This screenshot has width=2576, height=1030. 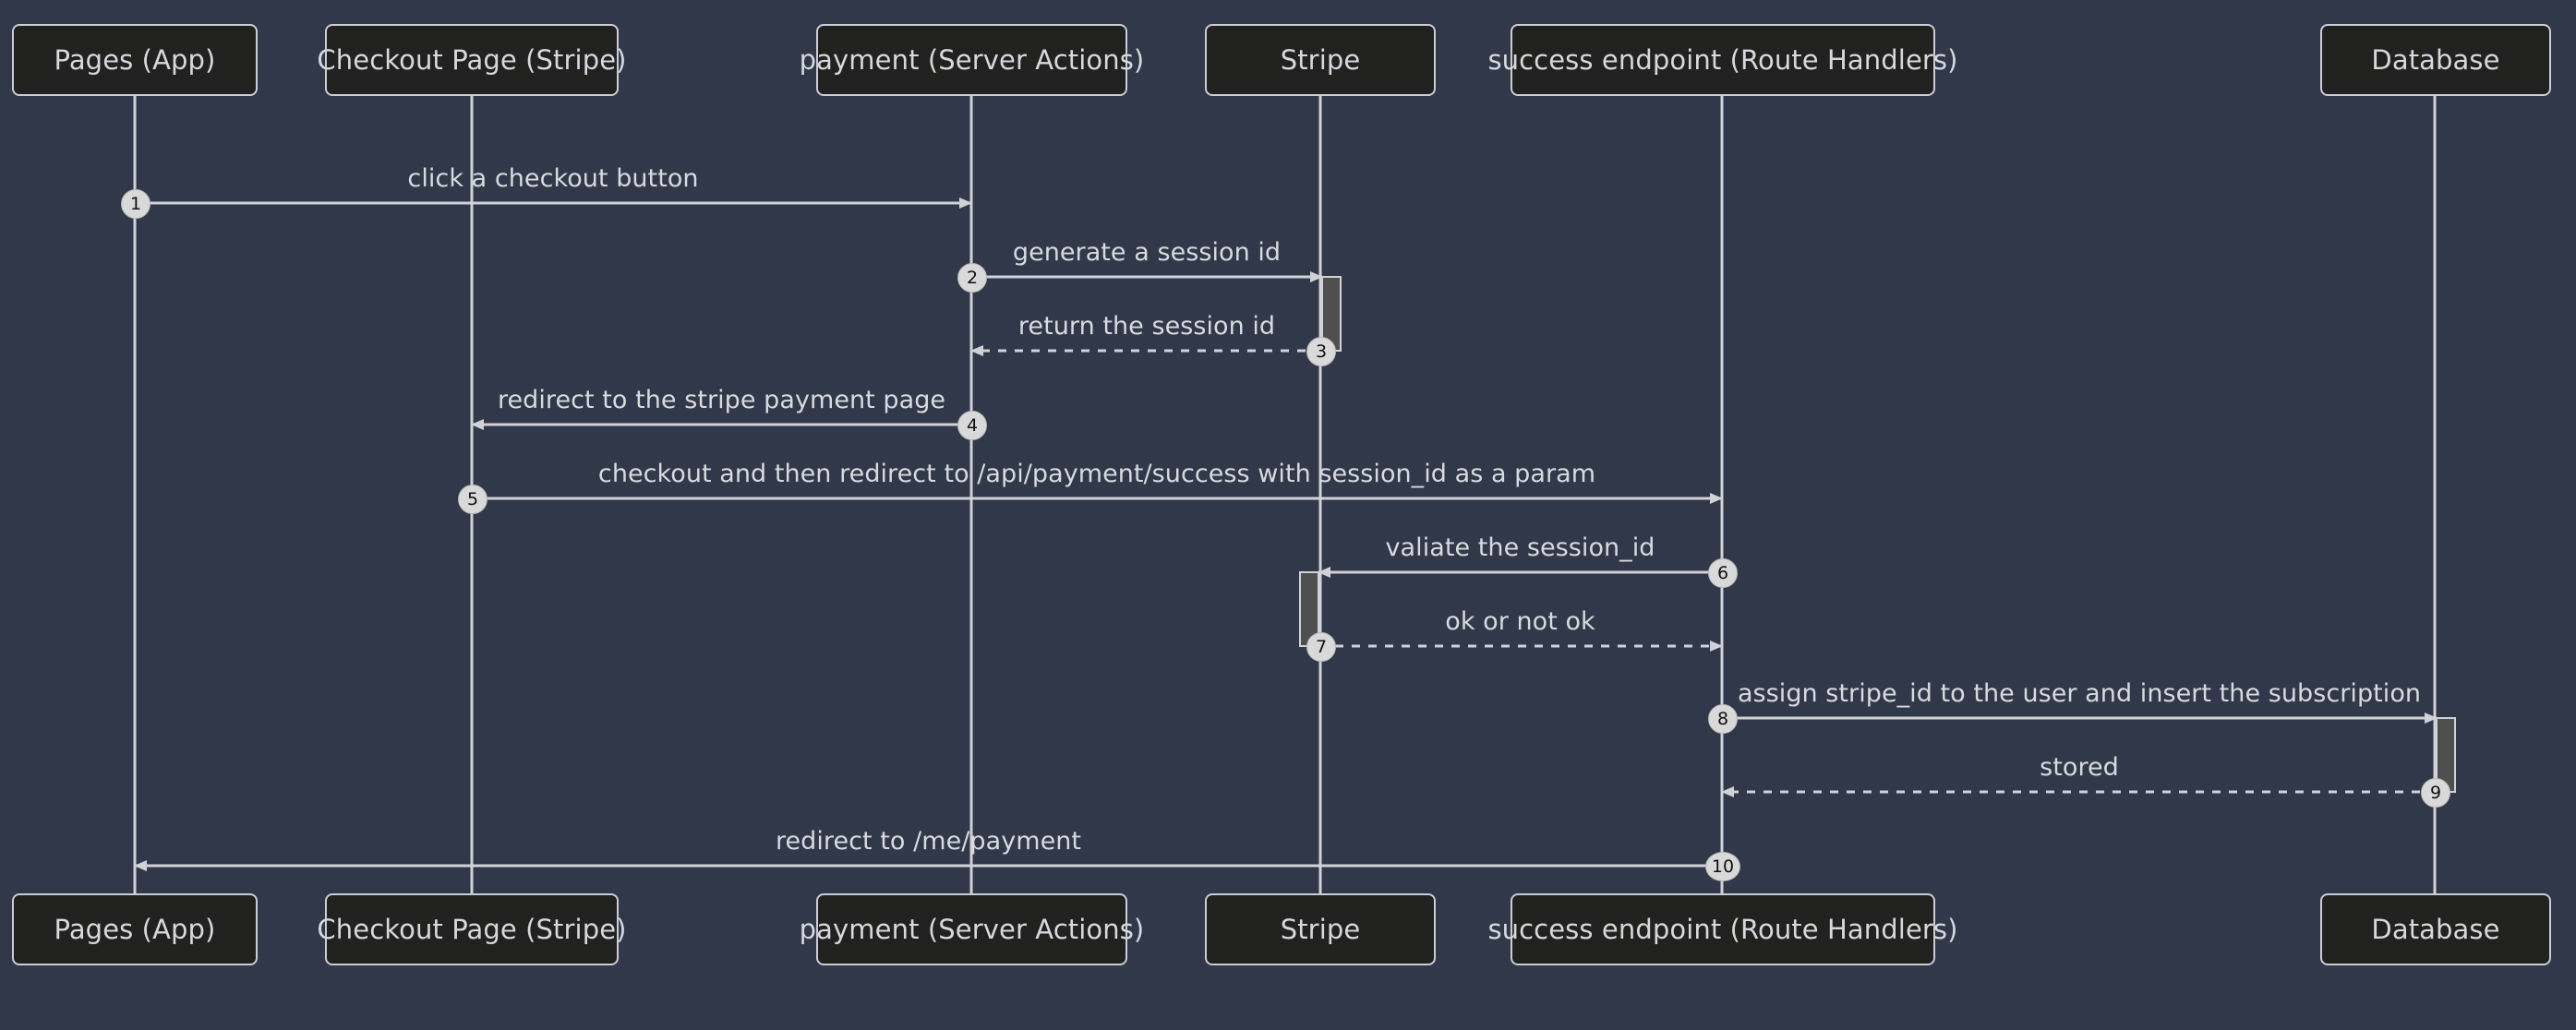 What do you see at coordinates (1723, 573) in the screenshot?
I see `sequence-number-6: 6` at bounding box center [1723, 573].